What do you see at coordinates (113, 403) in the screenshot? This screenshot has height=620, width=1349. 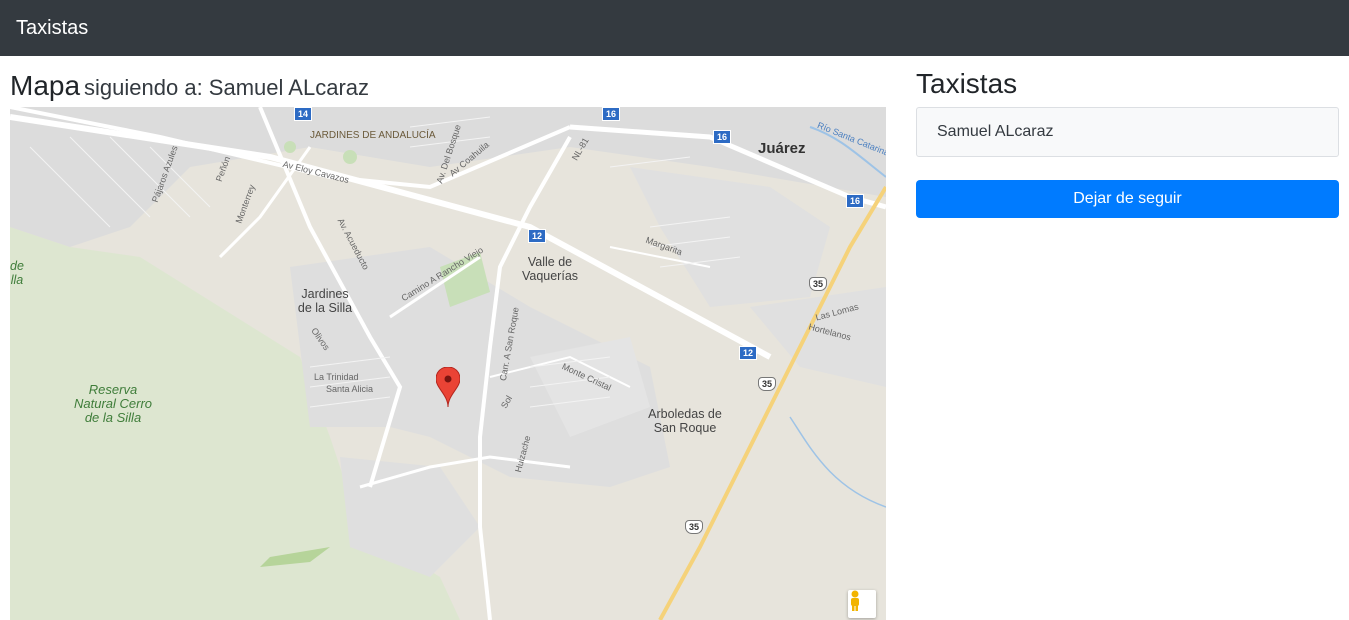 I see `map-label: Reserva Natural Cerro de la Silla` at bounding box center [113, 403].